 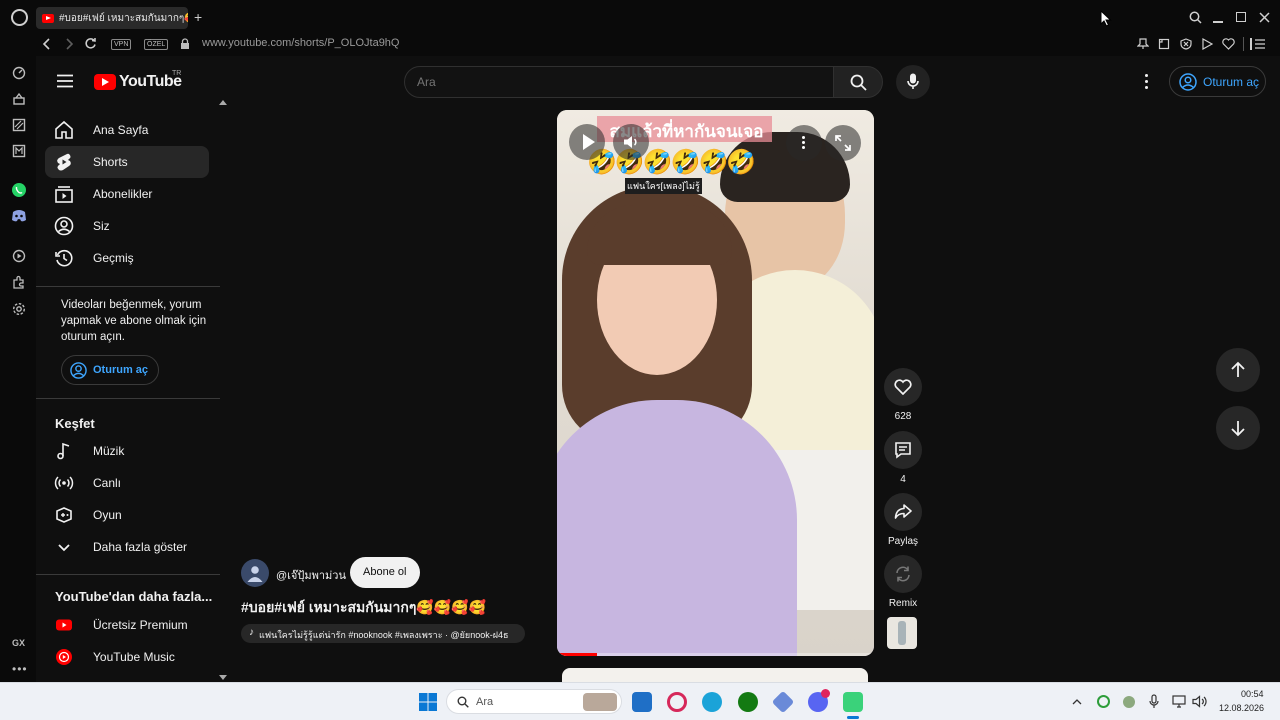 I want to click on gx-corner-icon, so click(x=19, y=125).